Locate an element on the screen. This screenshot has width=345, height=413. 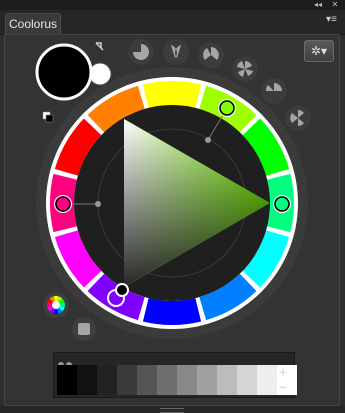
foreground-color-swatch is located at coordinates (64, 72).